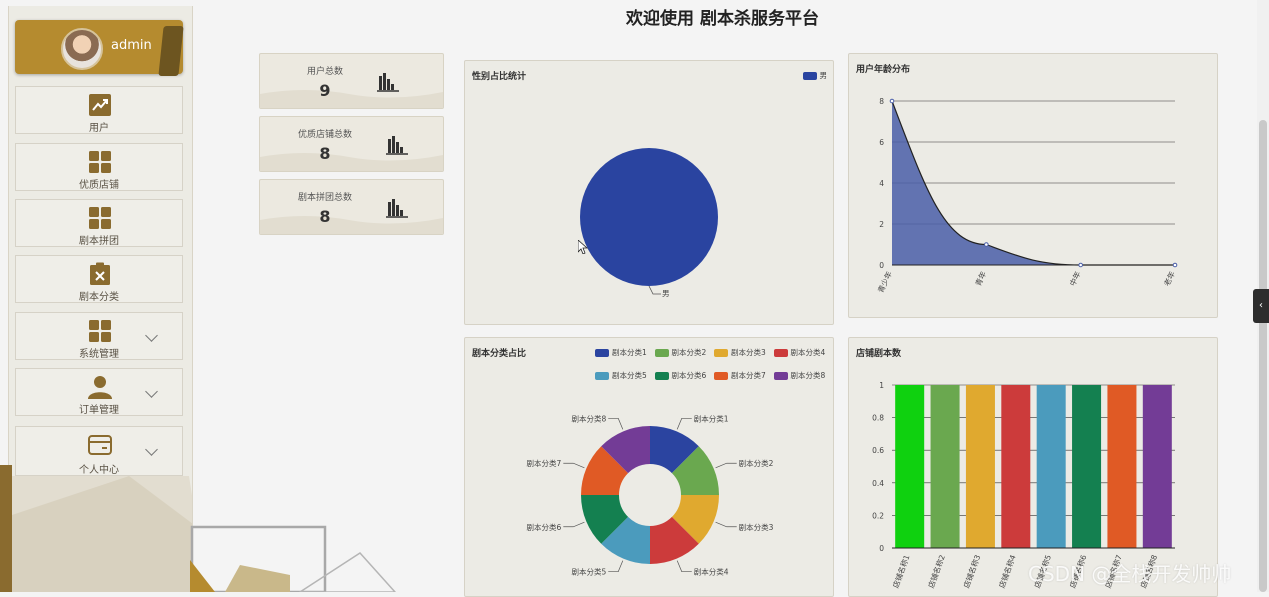 This screenshot has width=1269, height=597. What do you see at coordinates (649, 217) in the screenshot?
I see `pie-slice` at bounding box center [649, 217].